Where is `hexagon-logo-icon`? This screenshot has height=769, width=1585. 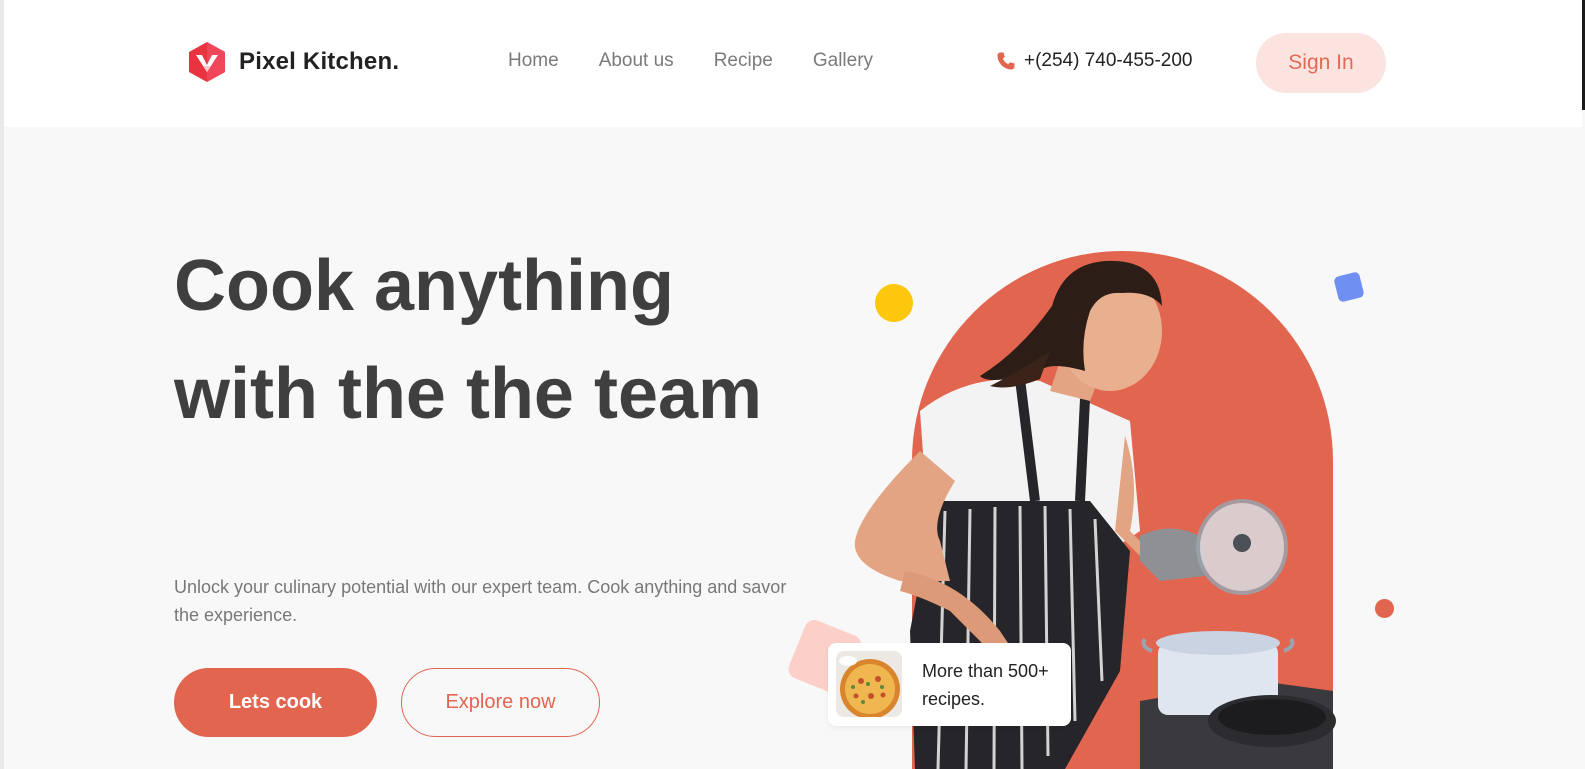
hexagon-logo-icon is located at coordinates (207, 62).